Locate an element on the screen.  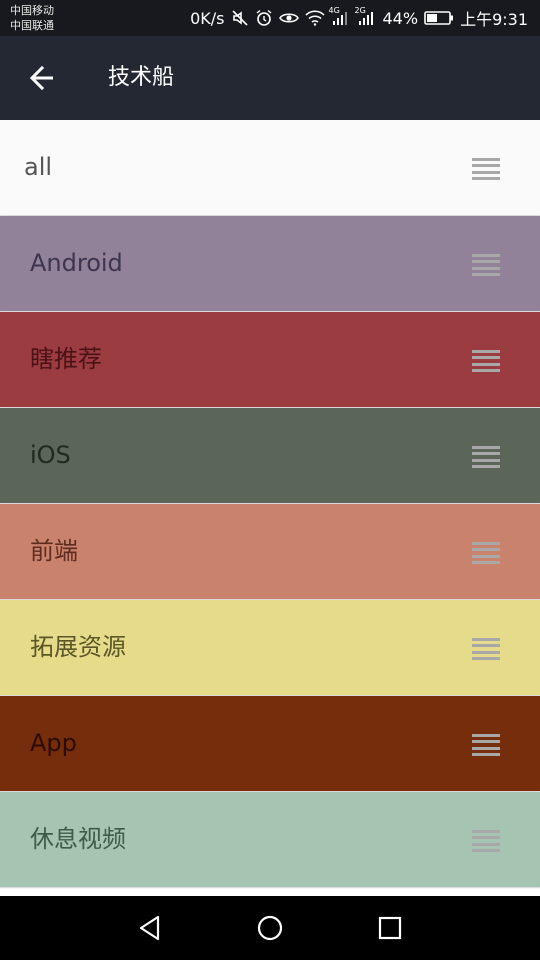
channel-label: App is located at coordinates (53, 743).